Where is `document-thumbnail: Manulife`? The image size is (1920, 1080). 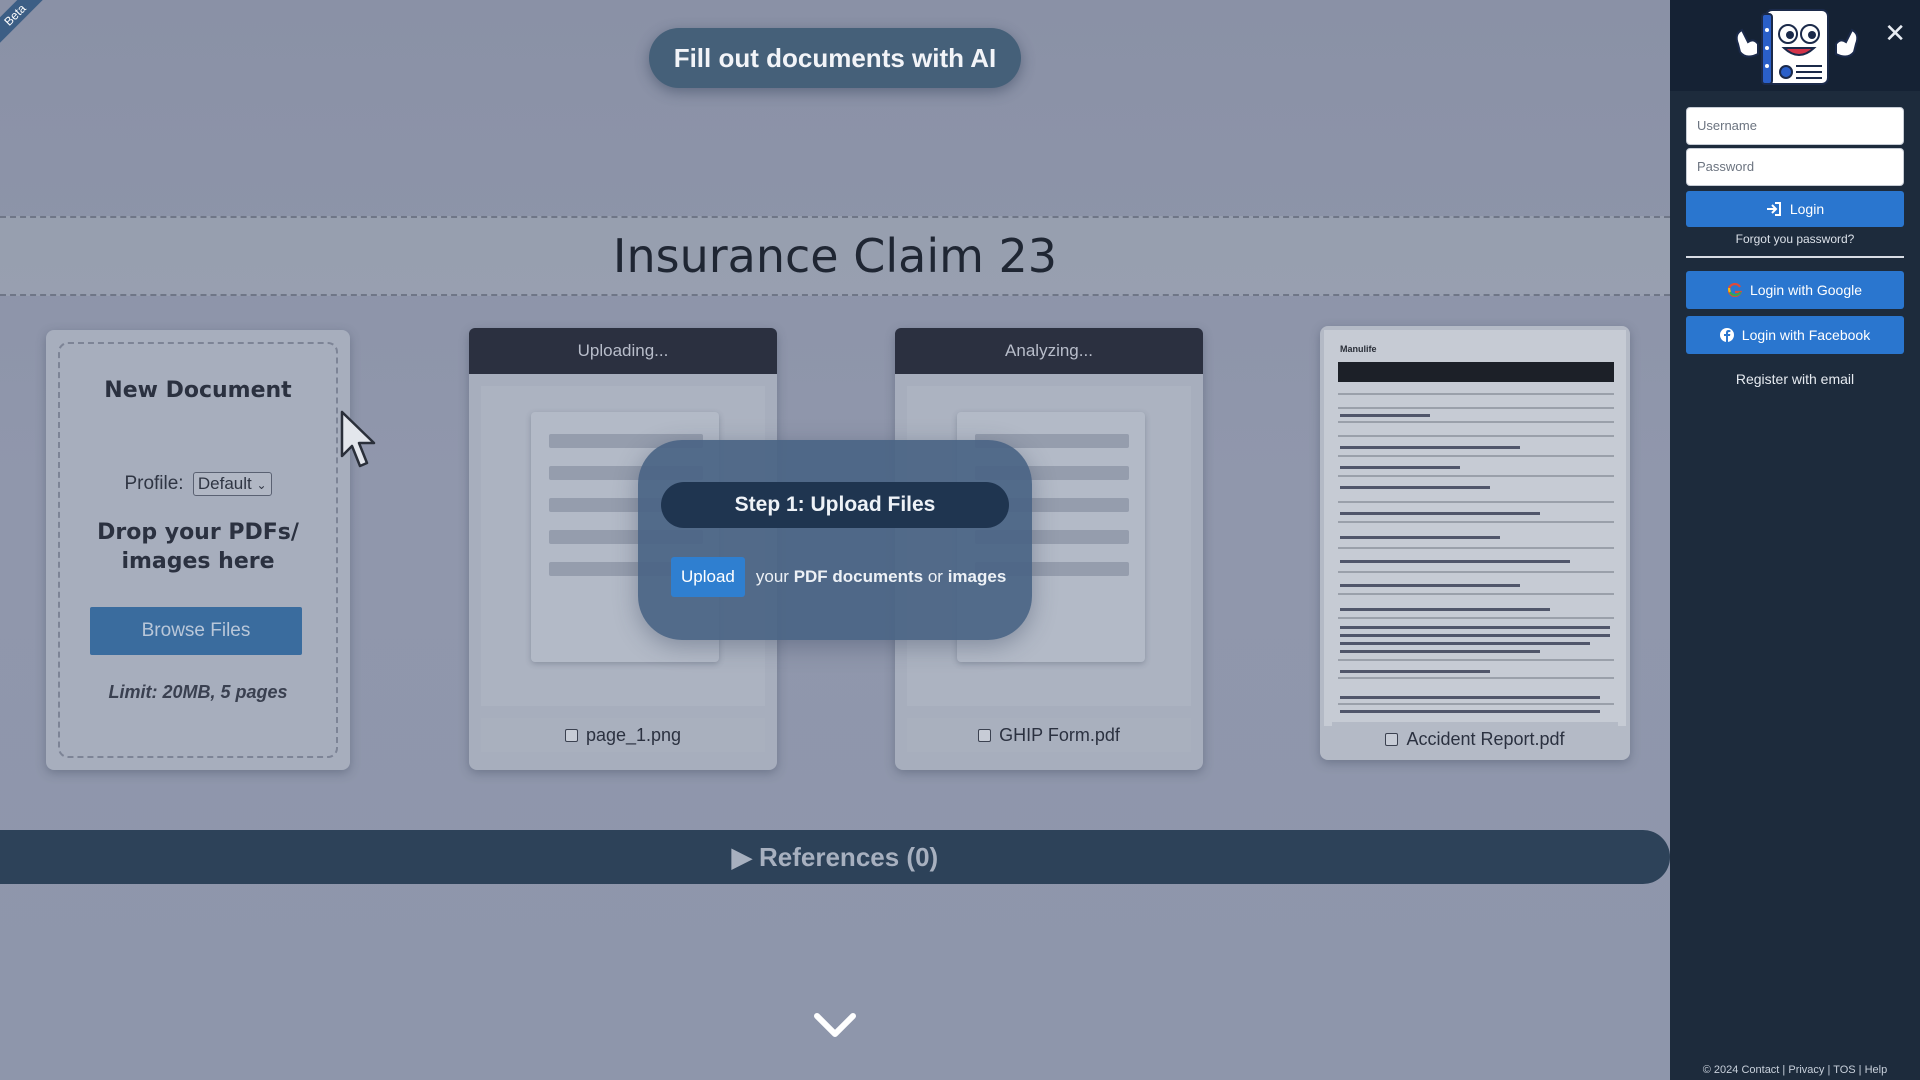 document-thumbnail: Manulife is located at coordinates (1475, 528).